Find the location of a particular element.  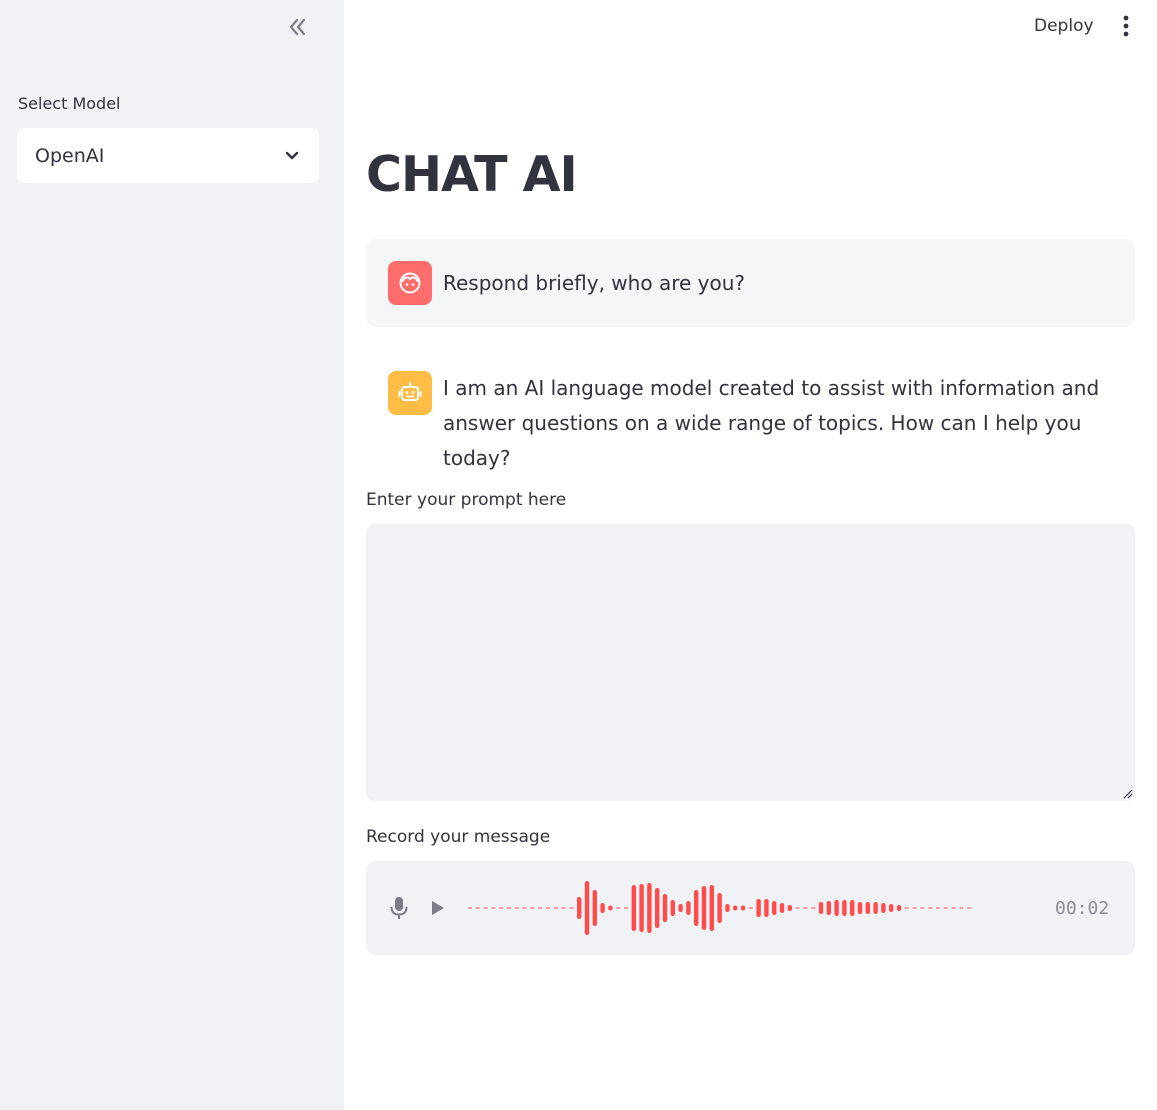

audio-waveform is located at coordinates (751, 908).